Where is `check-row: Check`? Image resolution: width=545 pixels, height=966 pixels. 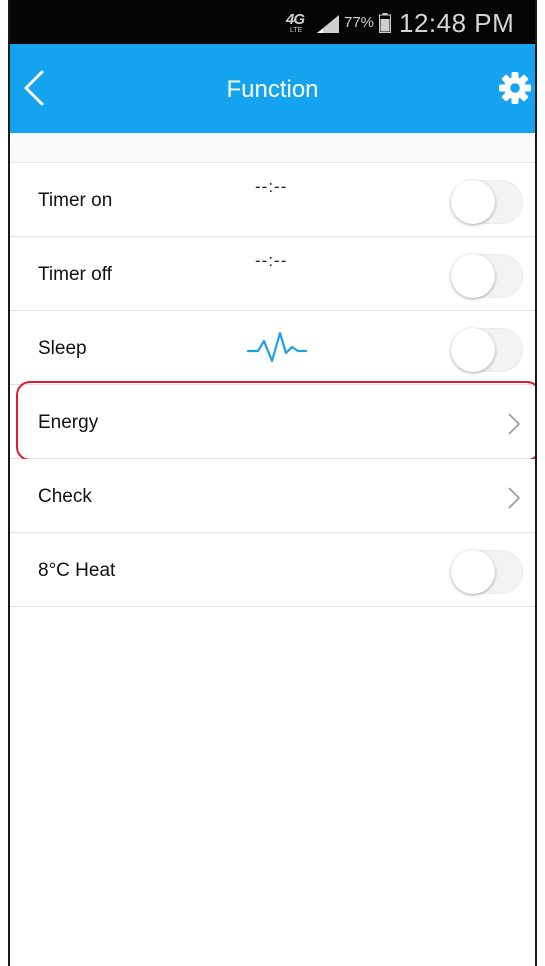 check-row: Check is located at coordinates (272, 496).